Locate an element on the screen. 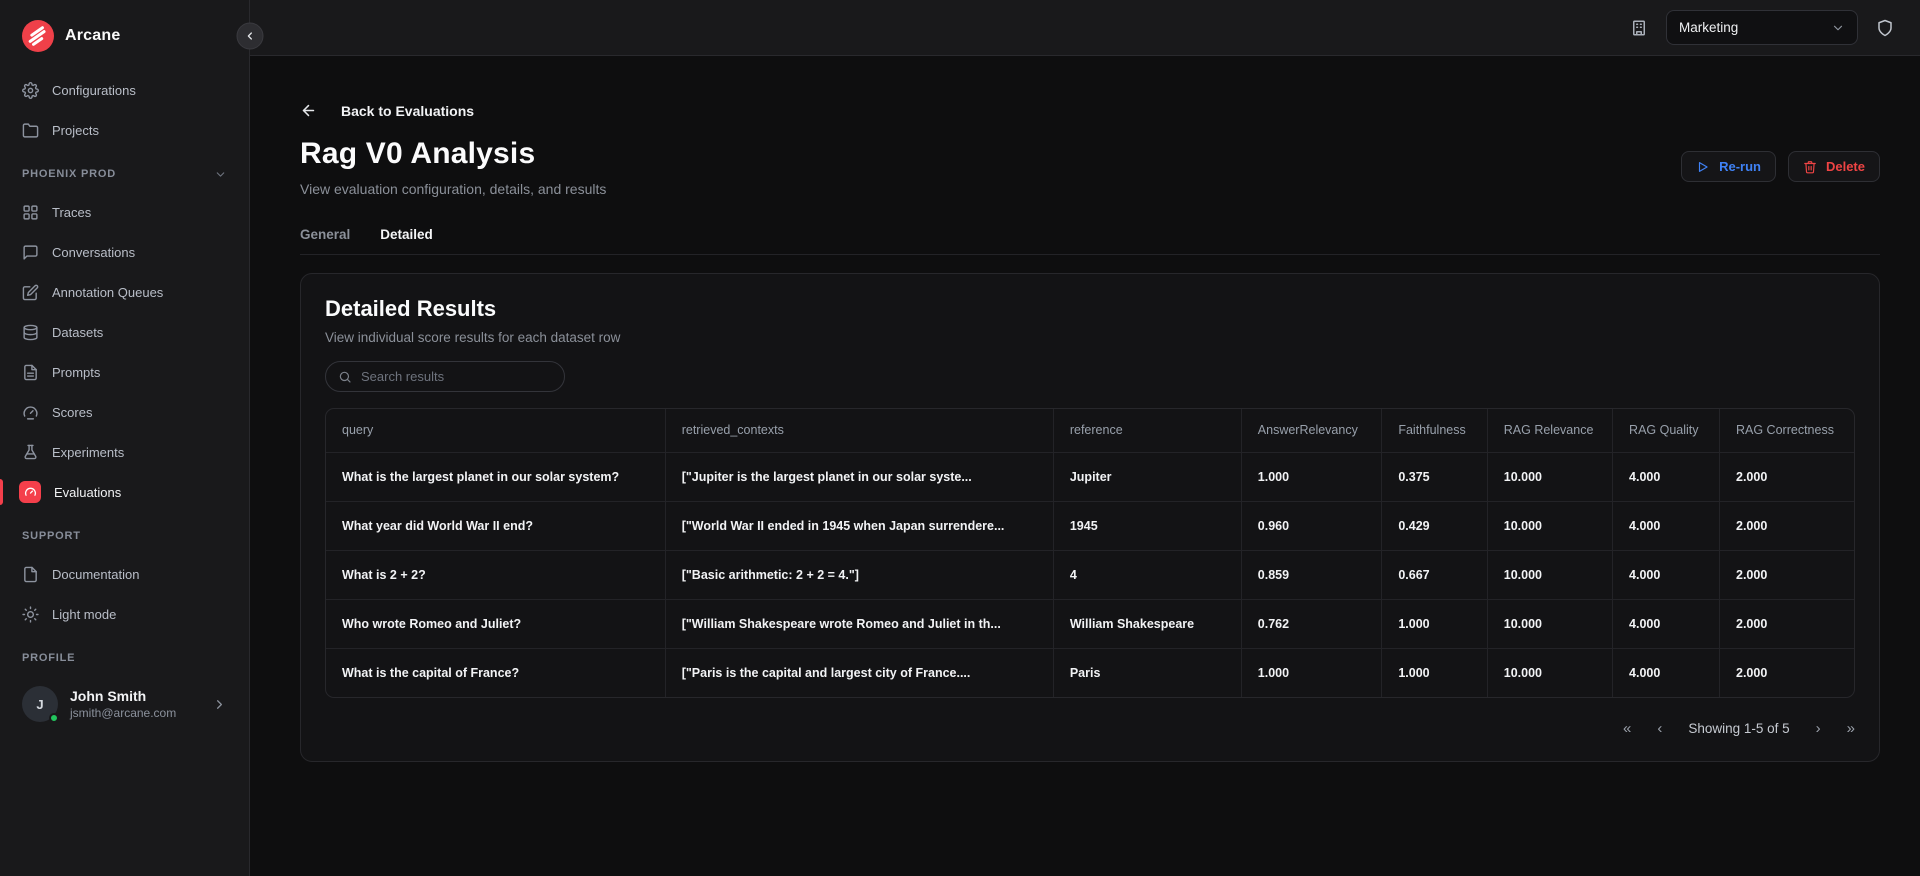 This screenshot has width=1920, height=876. sidebar-item-label: Evaluations is located at coordinates (88, 492).